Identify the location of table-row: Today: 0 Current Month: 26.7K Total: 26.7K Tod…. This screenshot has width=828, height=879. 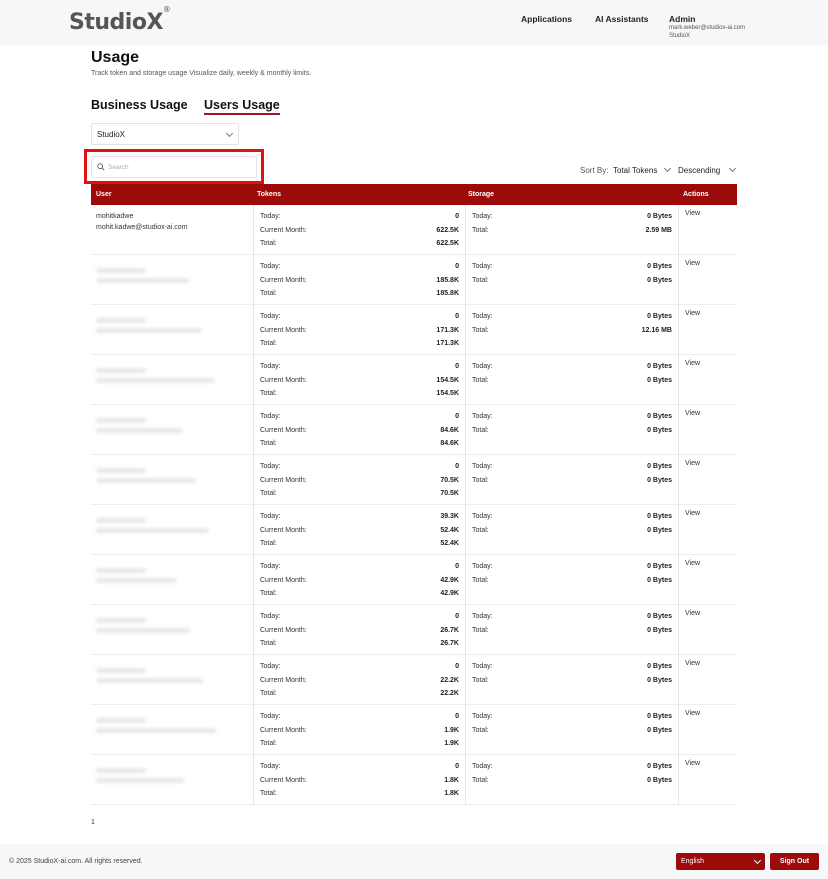
(414, 630).